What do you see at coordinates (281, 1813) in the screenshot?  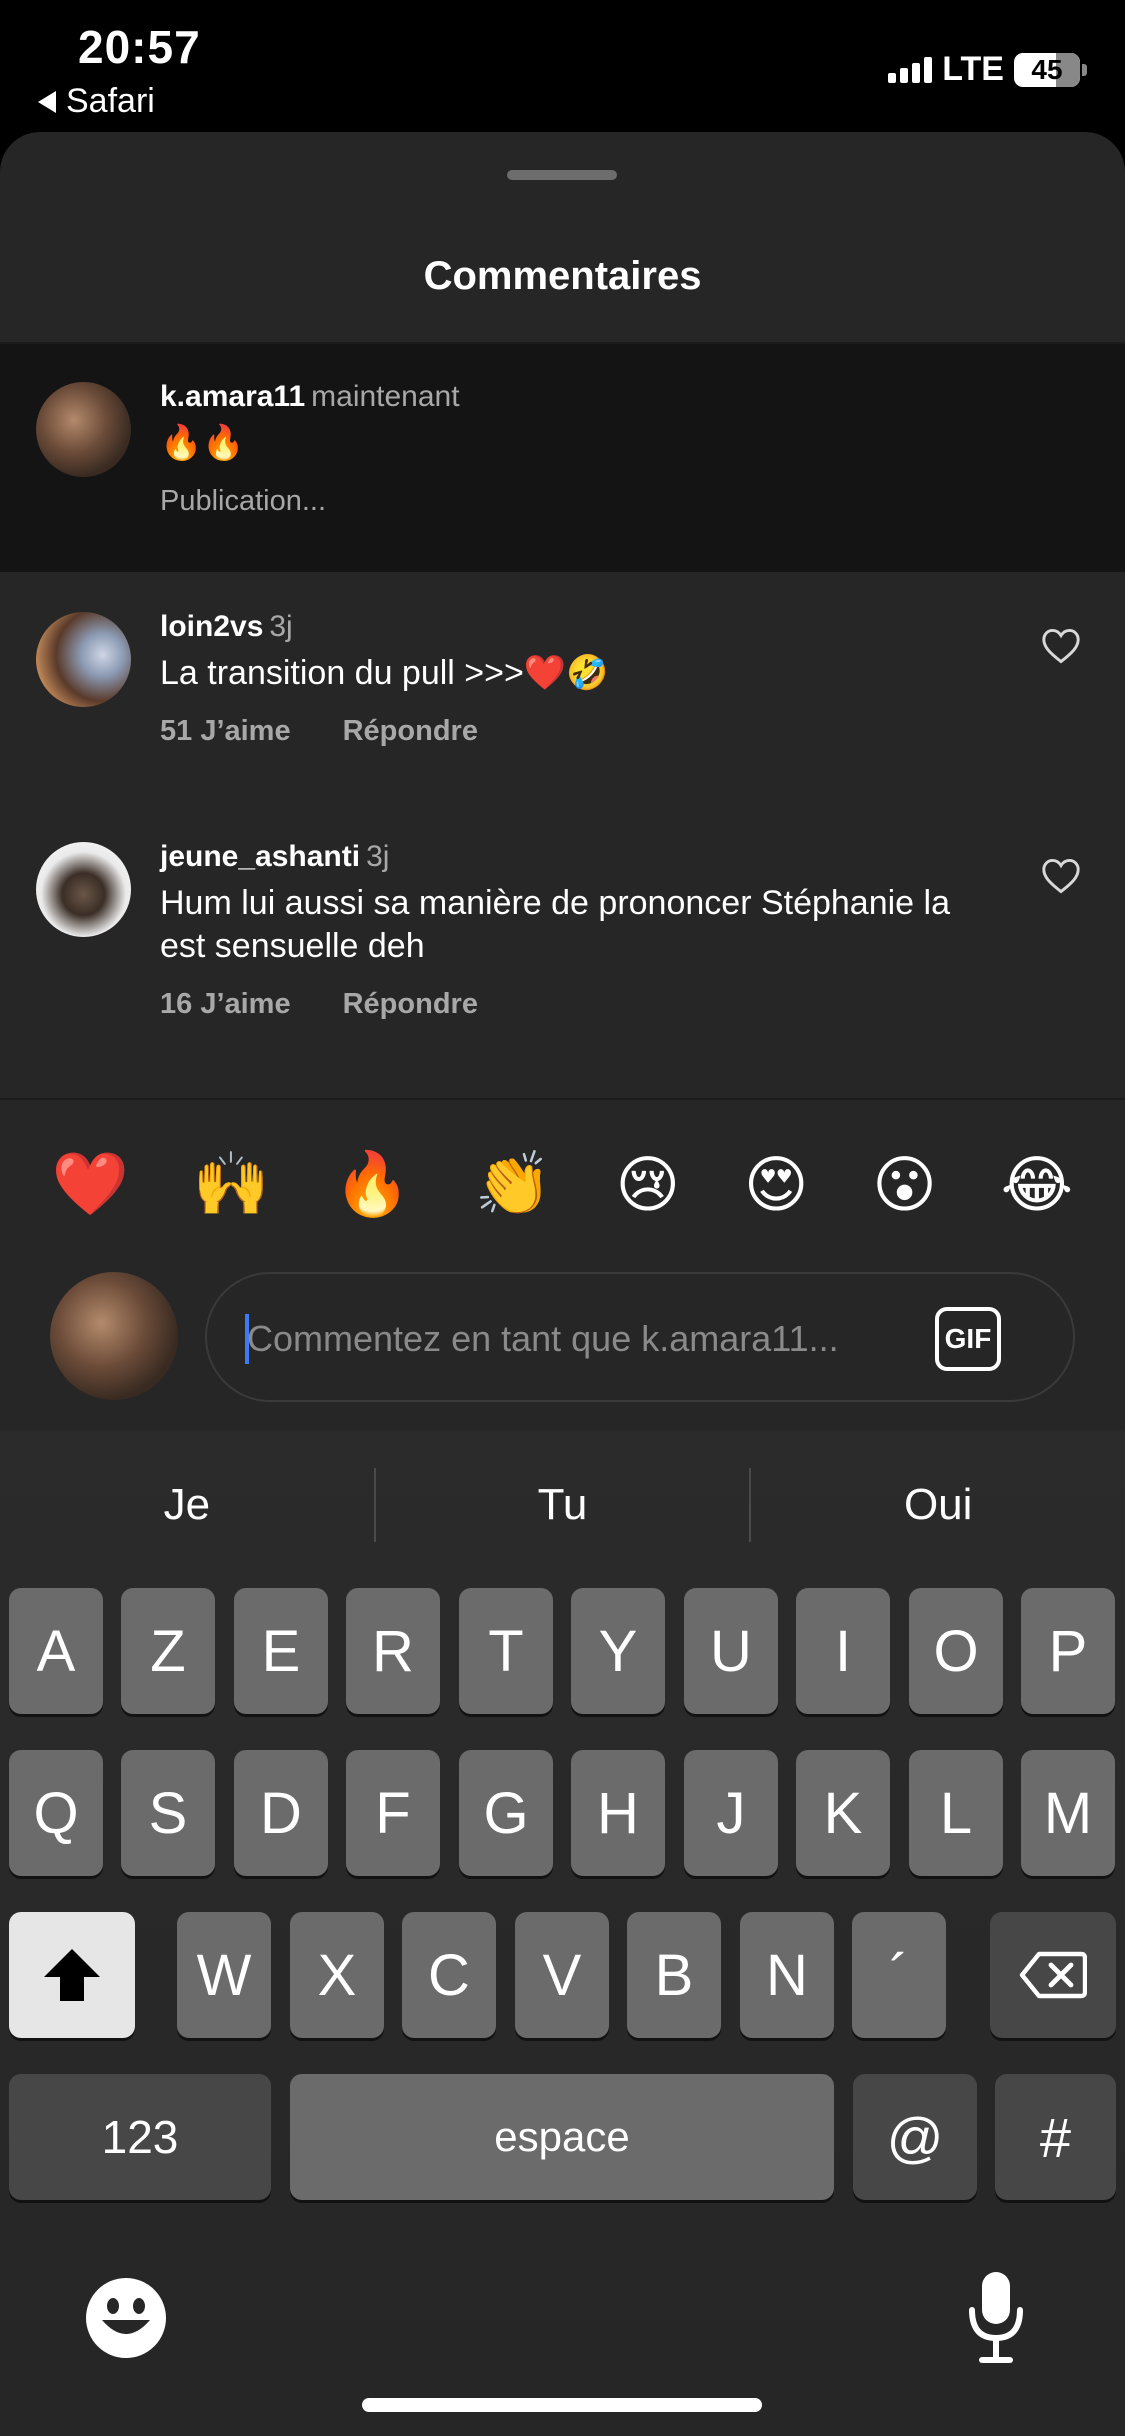 I see `key-d: D` at bounding box center [281, 1813].